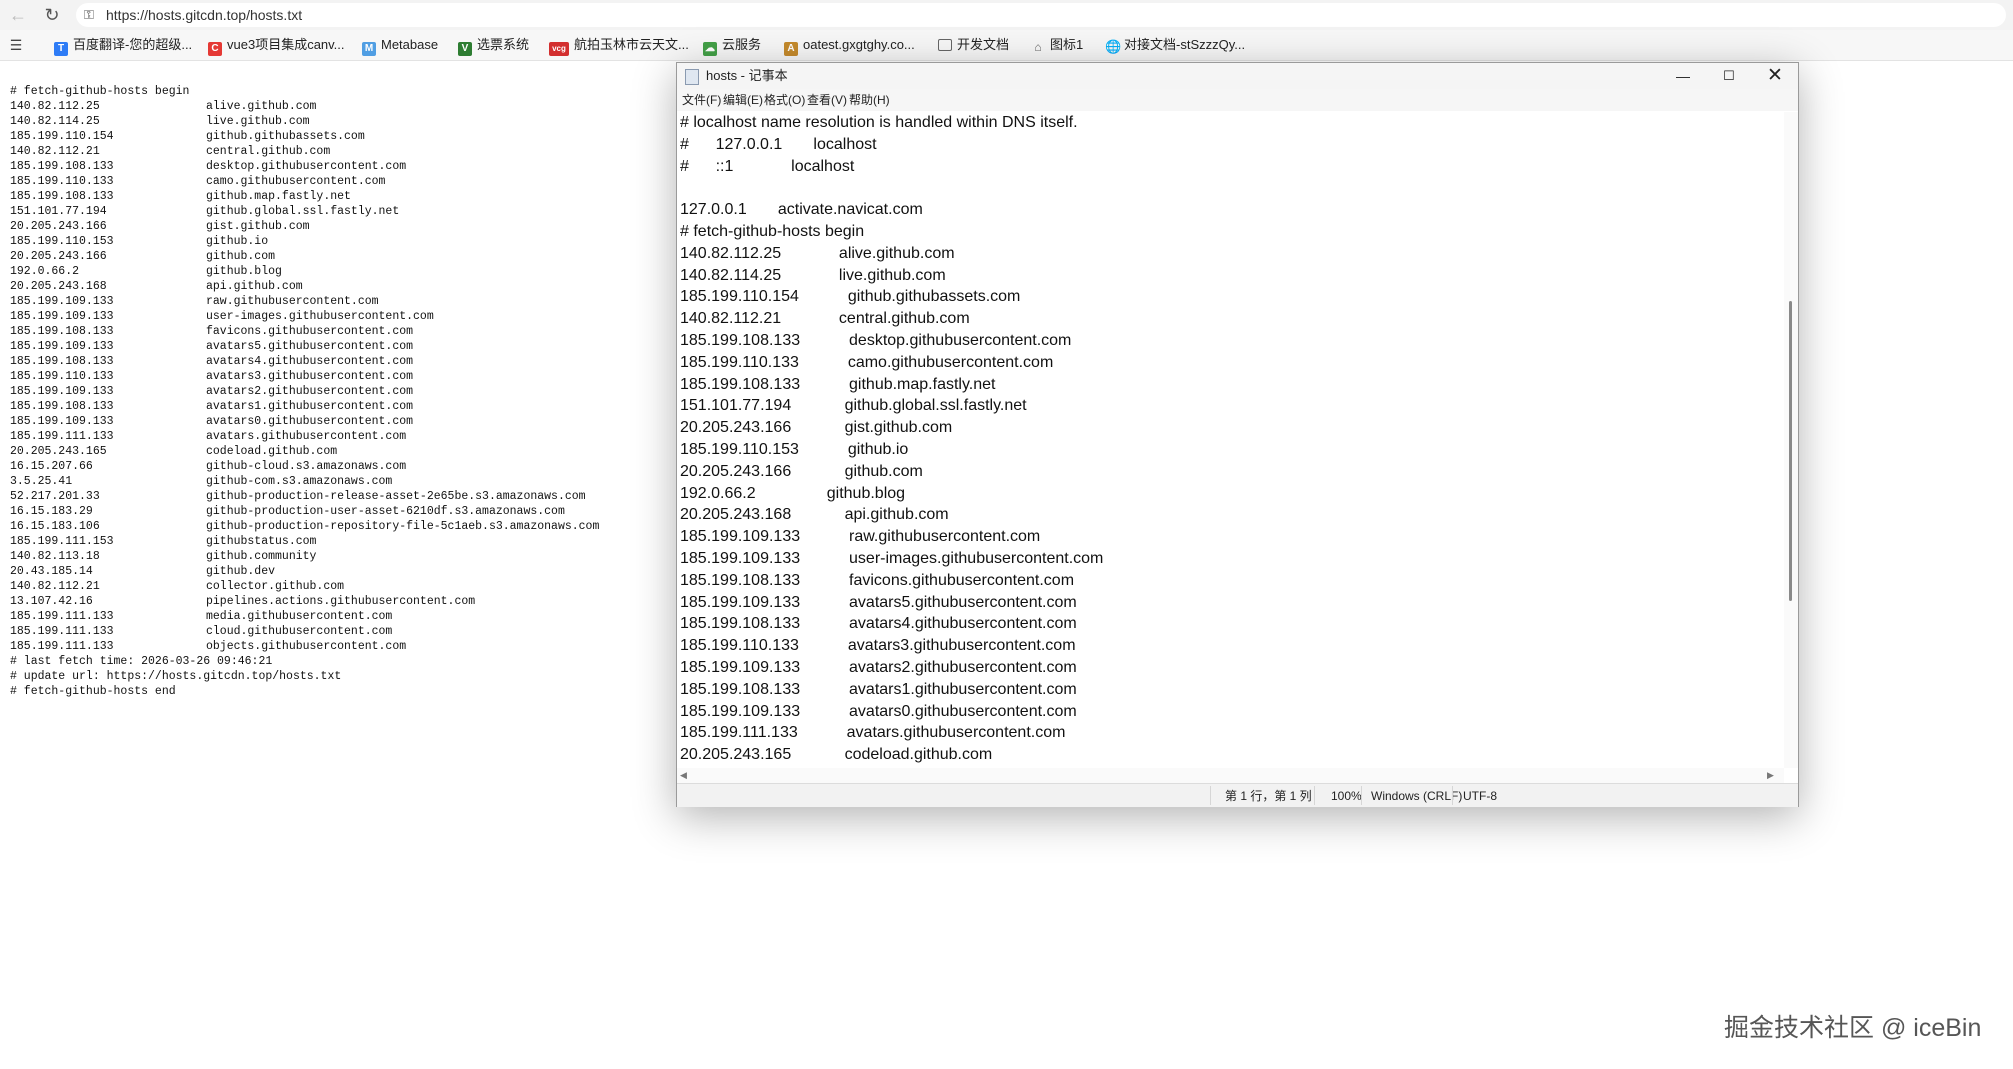 The width and height of the screenshot is (2013, 1069). Describe the element at coordinates (493, 46) in the screenshot. I see `bookmark-item: V 选票系统` at that location.